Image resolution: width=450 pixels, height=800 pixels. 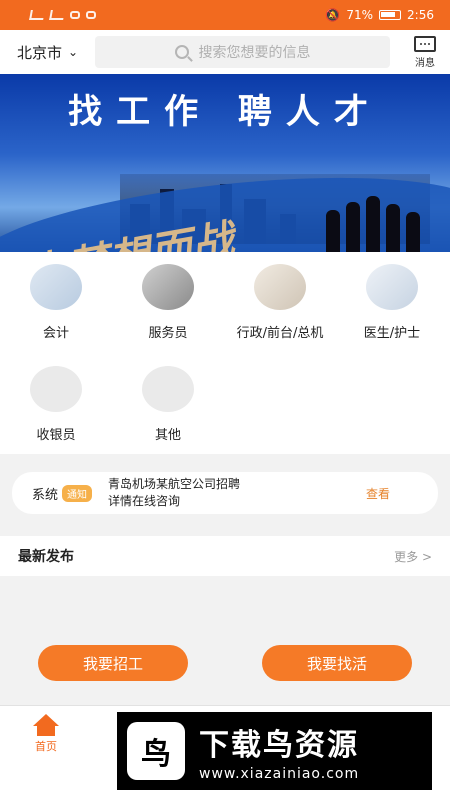 I want to click on wifi-icon, so click(x=75, y=15).